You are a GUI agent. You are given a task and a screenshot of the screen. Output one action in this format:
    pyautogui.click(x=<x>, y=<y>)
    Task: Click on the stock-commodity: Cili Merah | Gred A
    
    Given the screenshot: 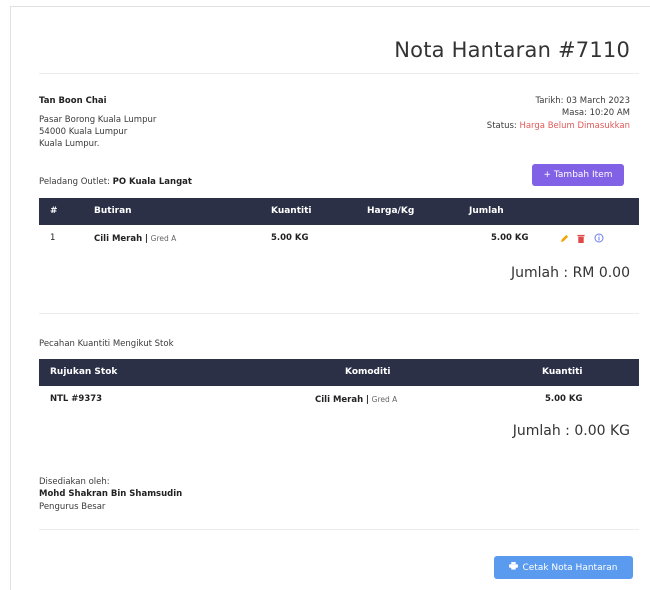 What is the action you would take?
    pyautogui.click(x=356, y=400)
    